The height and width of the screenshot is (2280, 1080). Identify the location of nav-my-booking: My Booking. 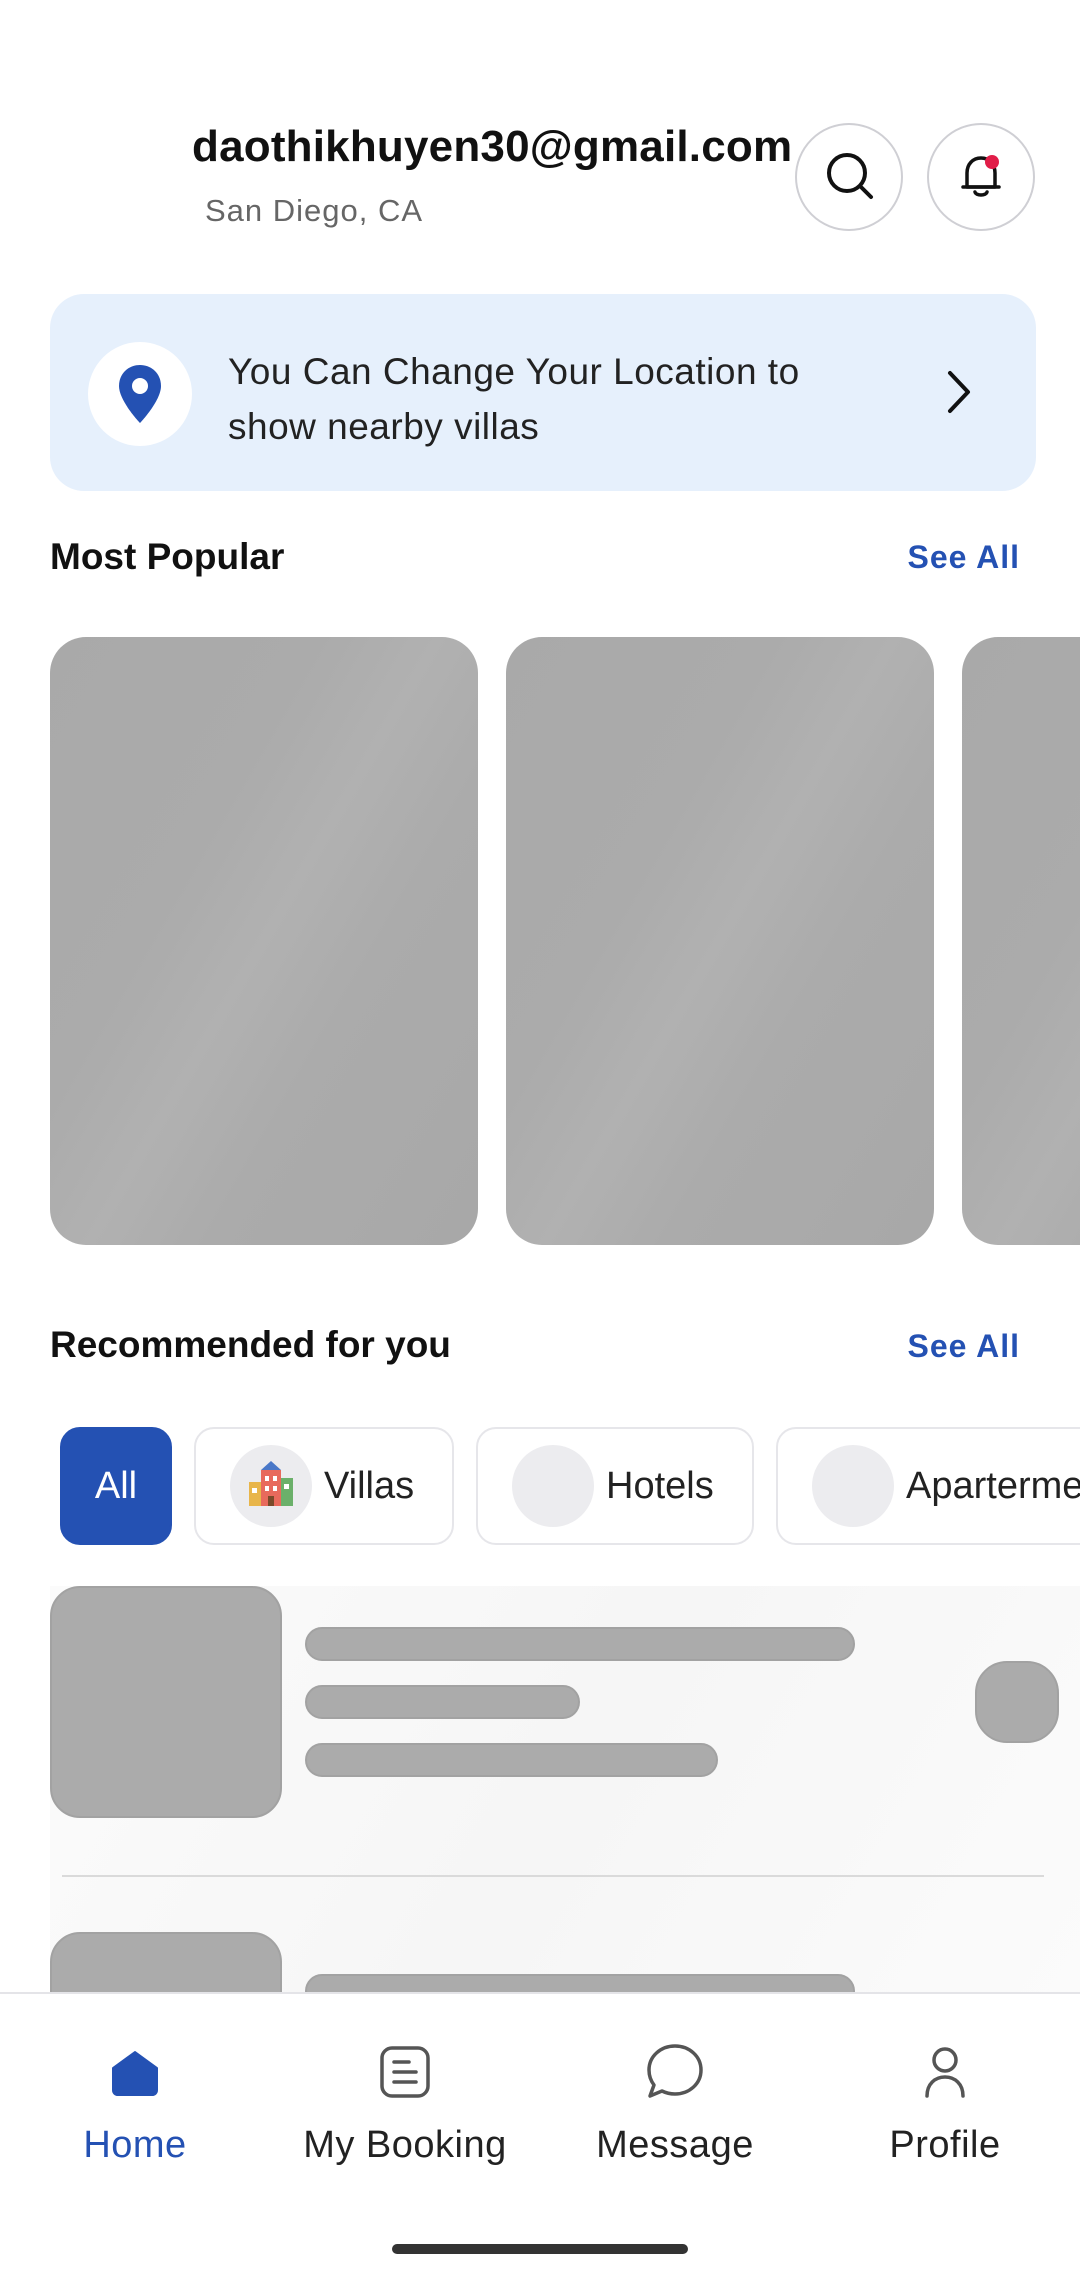
(405, 2094).